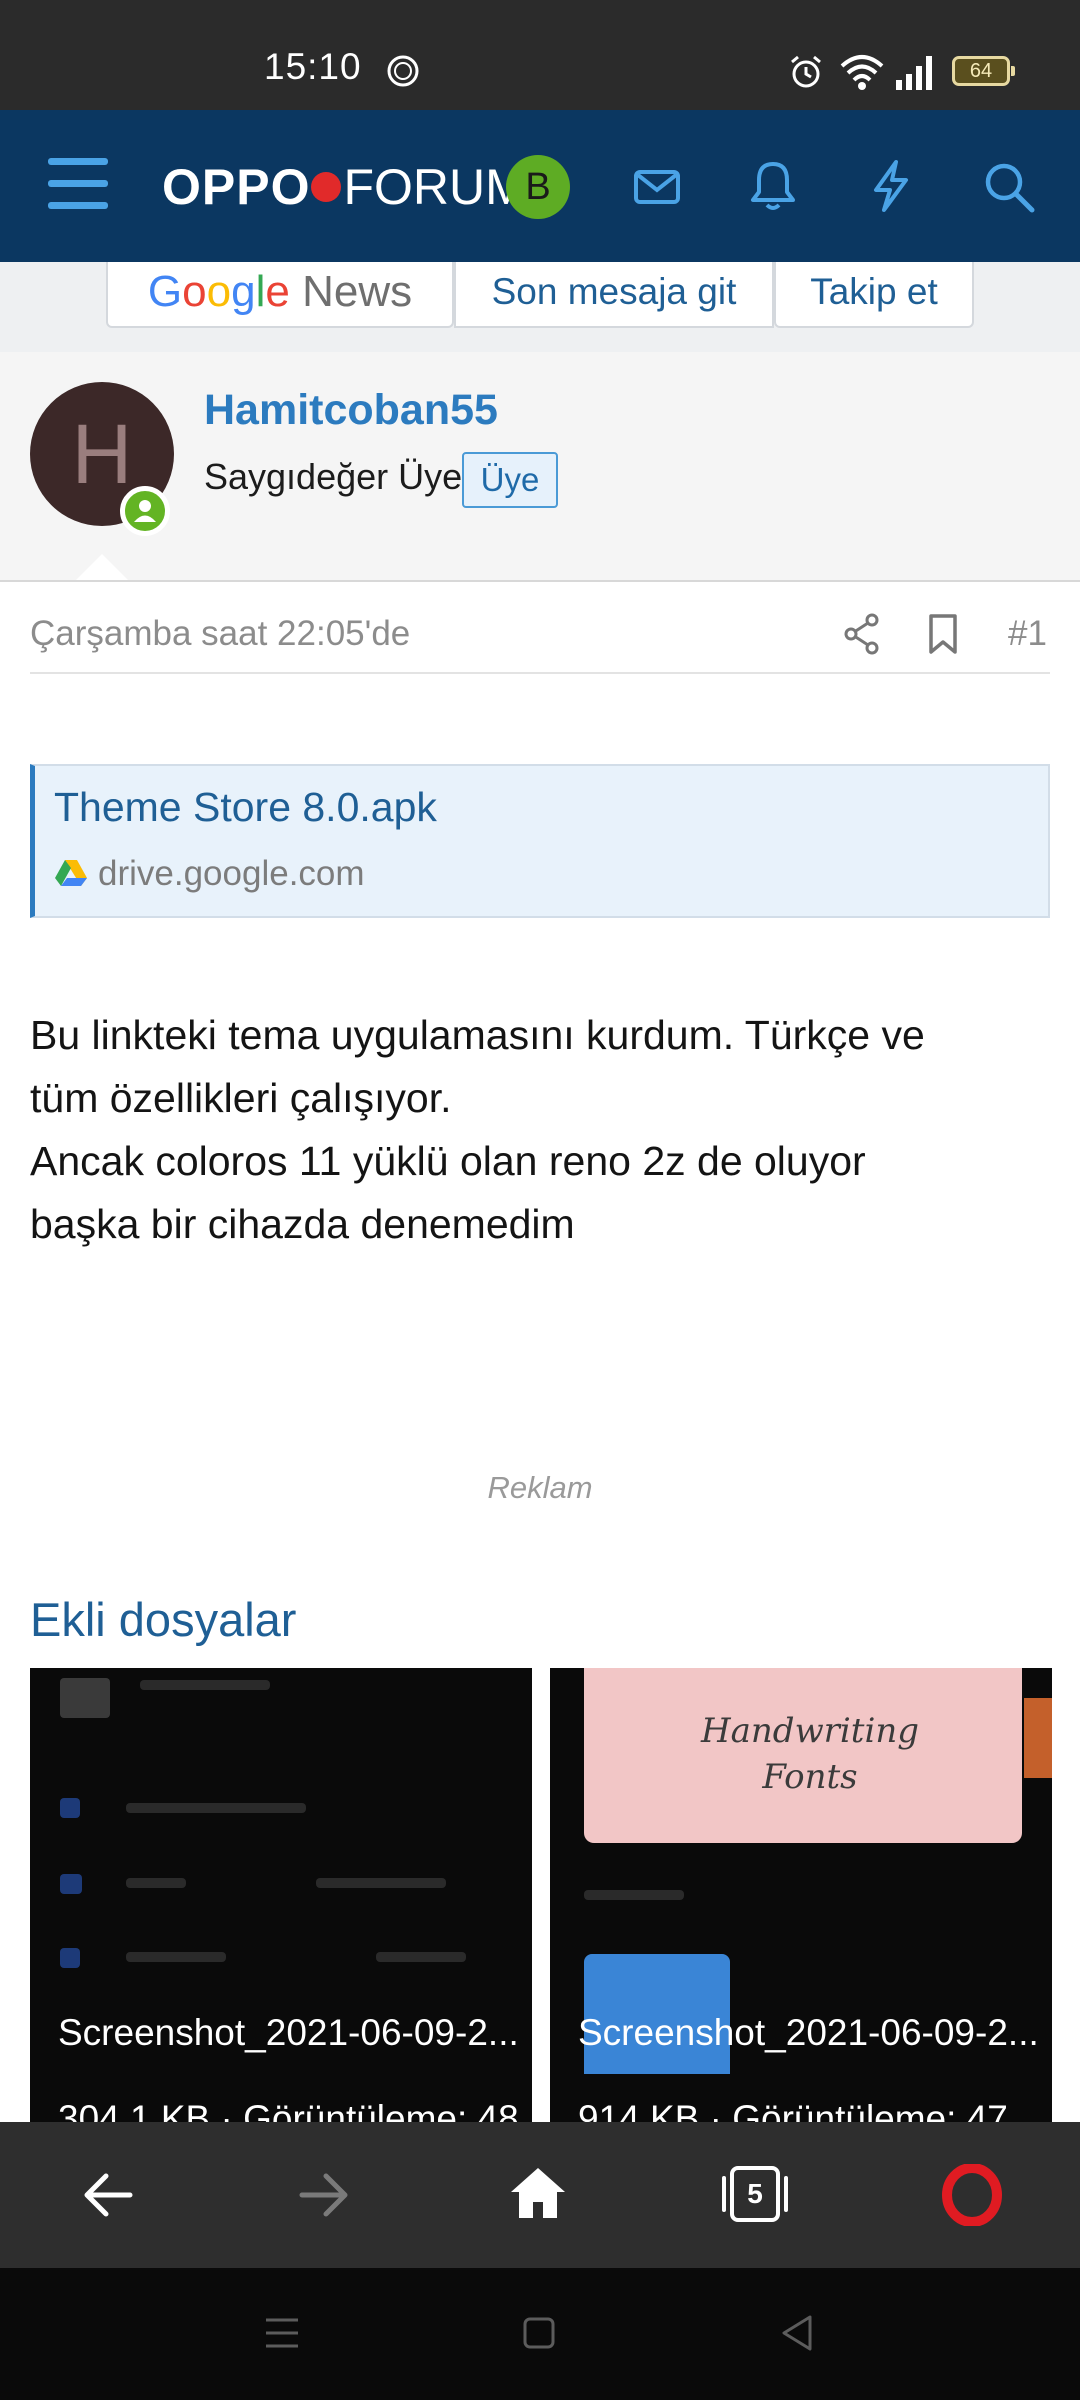 The height and width of the screenshot is (2400, 1080). I want to click on link-domain: drive.google.com, so click(231, 873).